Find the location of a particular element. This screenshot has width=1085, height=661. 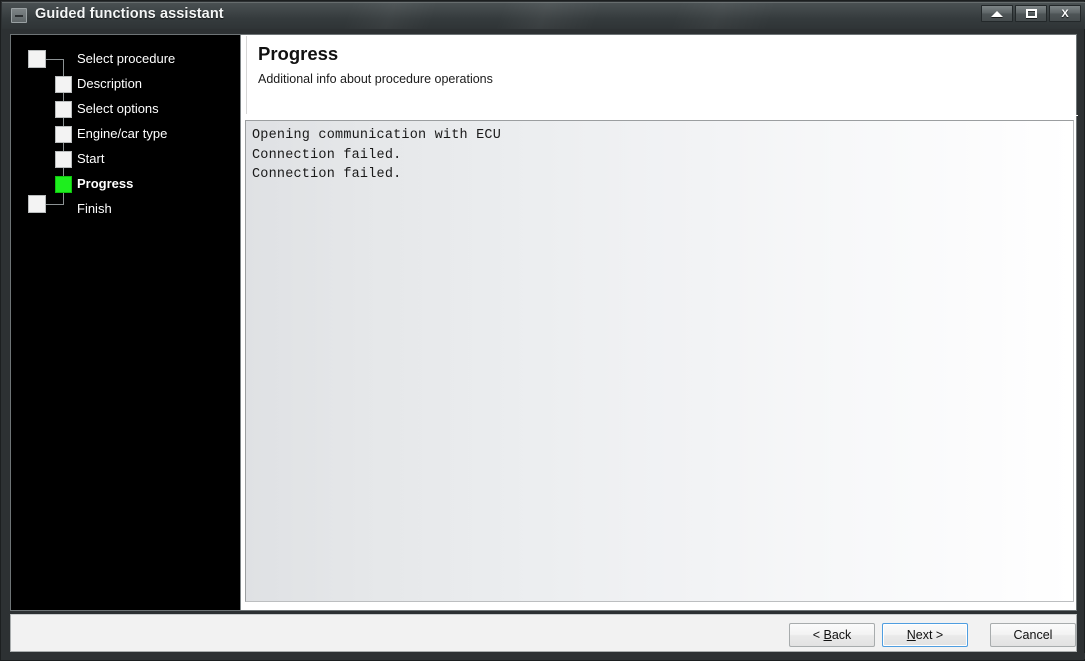

sidebar-item-description: Description is located at coordinates (109, 83).